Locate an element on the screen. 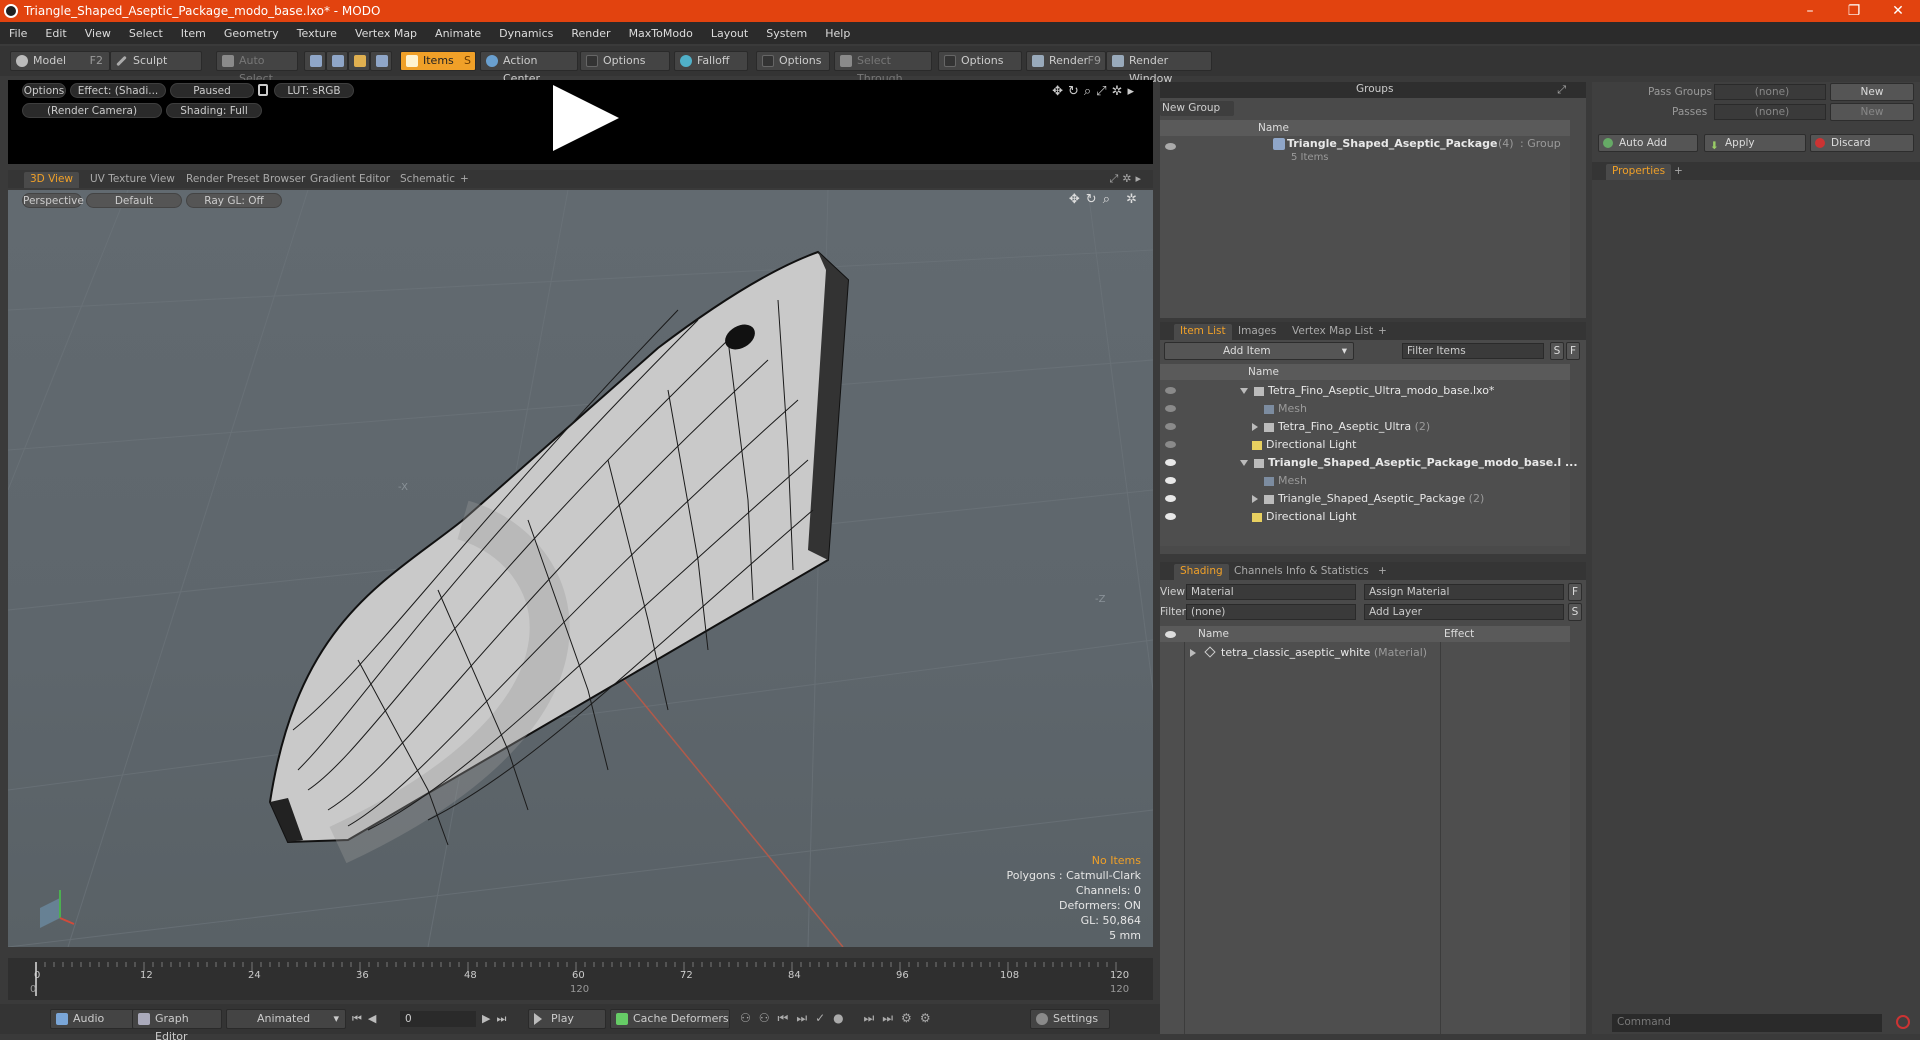 The image size is (1920, 1040). filter-items-input: Filter Items is located at coordinates (1473, 351).